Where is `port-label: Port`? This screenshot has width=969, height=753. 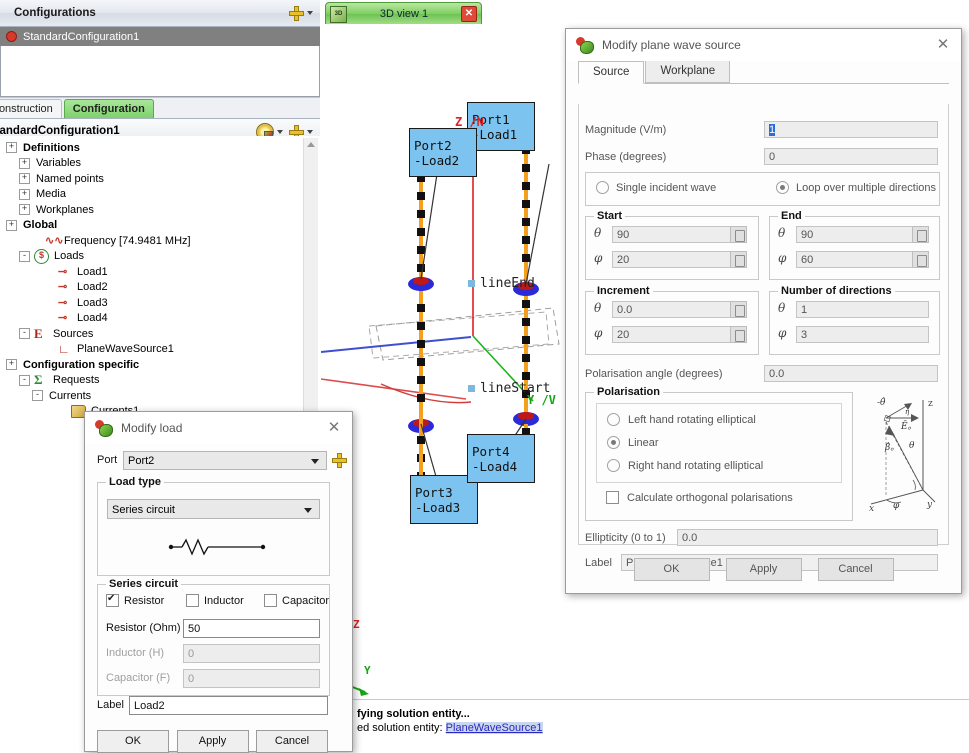
port-label: Port is located at coordinates (107, 460).